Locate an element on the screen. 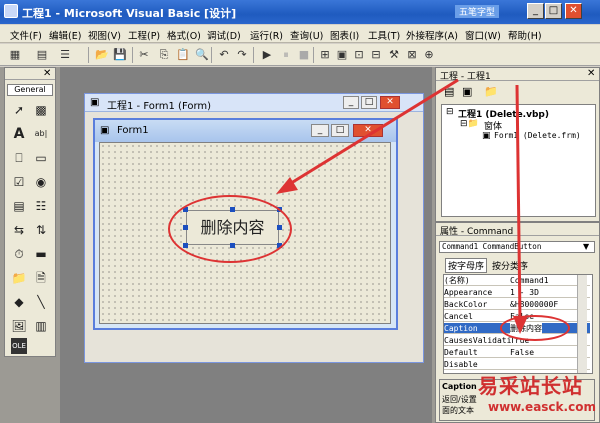 This screenshot has width=600, height=423. watermark-url: www.easck.com is located at coordinates (542, 407).